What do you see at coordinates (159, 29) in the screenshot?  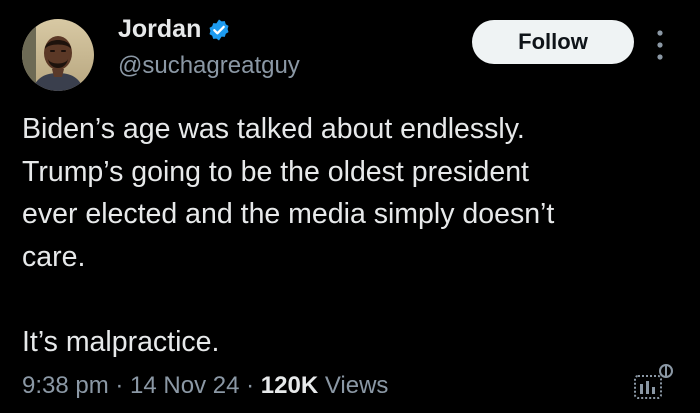 I see `display-name: Jordan` at bounding box center [159, 29].